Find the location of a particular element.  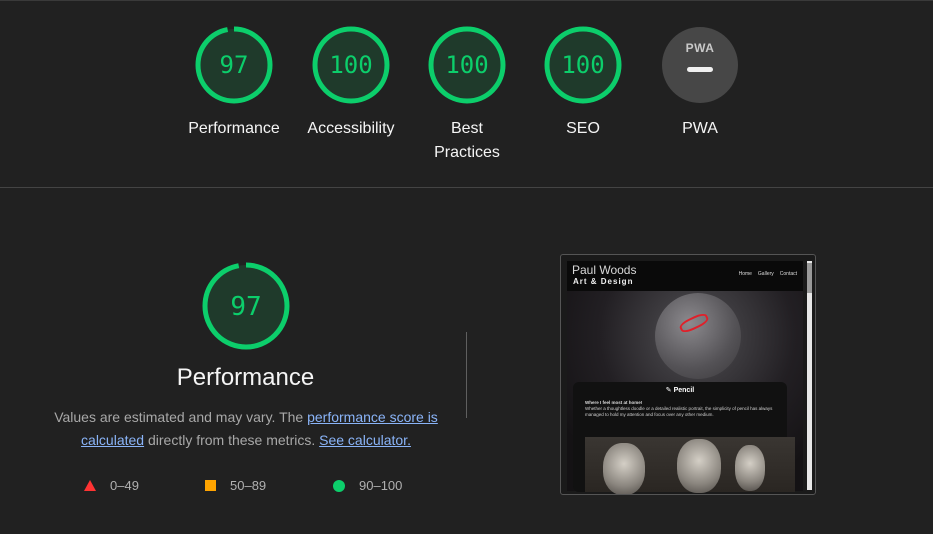

site-nav: Home Gallery Contact is located at coordinates (768, 274).